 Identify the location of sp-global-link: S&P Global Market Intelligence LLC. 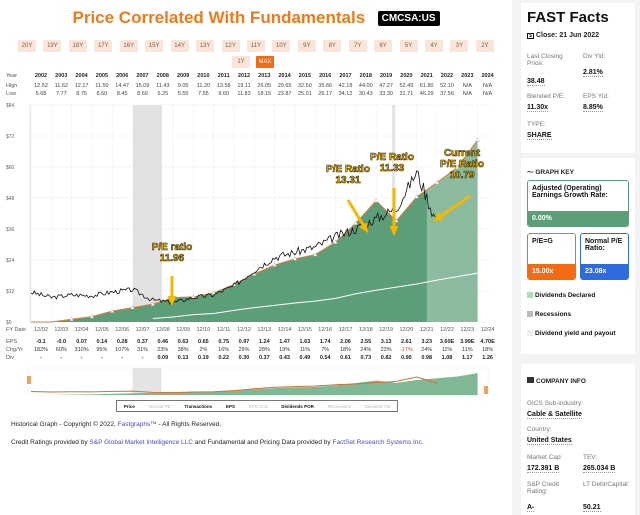
(141, 442).